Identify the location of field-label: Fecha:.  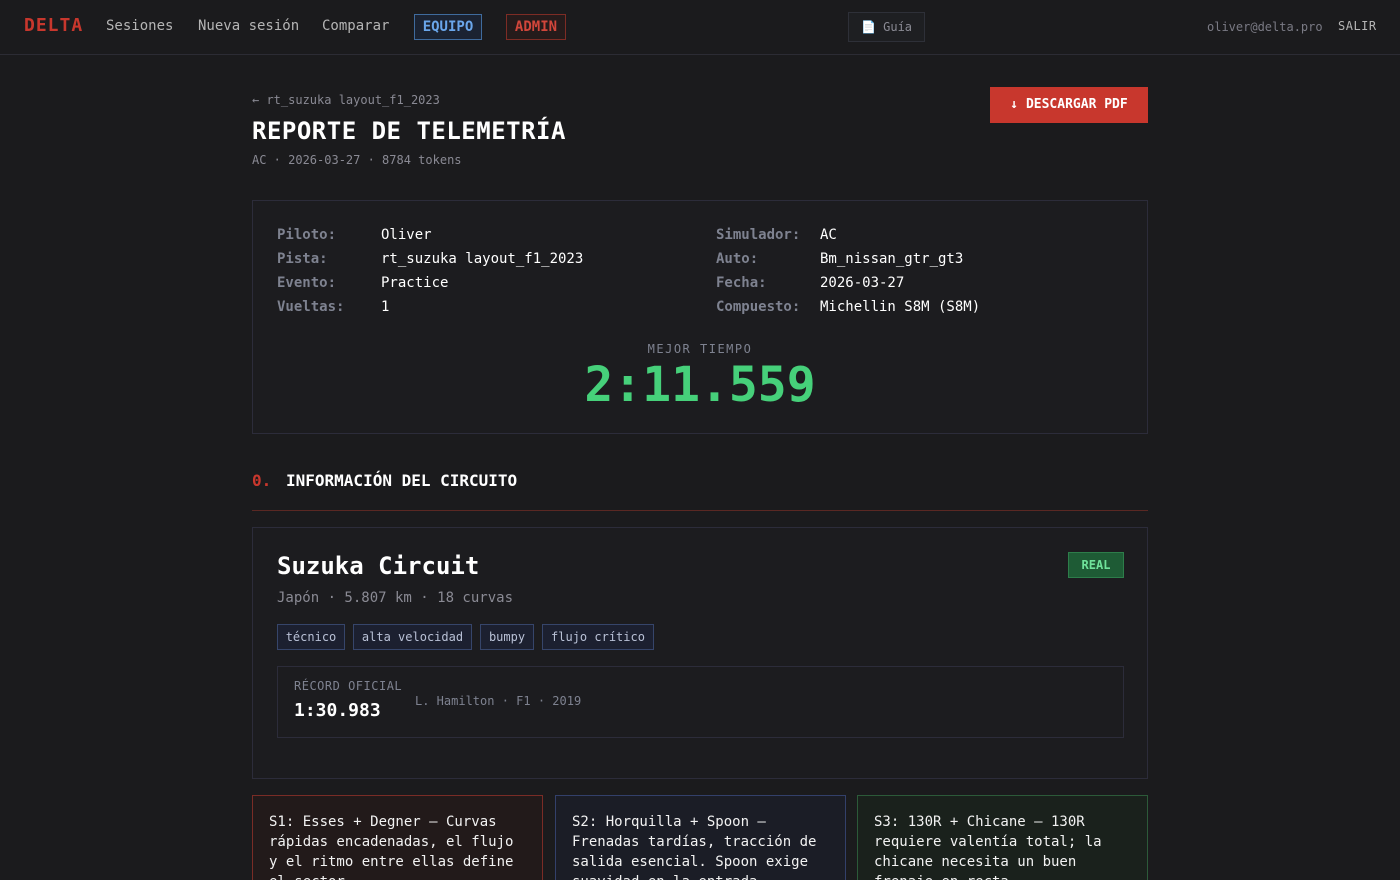
(741, 283).